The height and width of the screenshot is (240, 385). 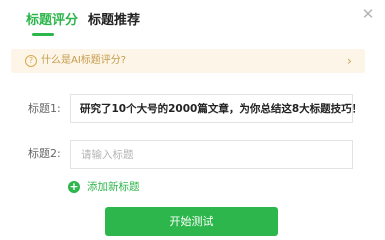 I want to click on title-1-field: 研究了10个大号的2000篇文章，为你总结这8大标题技巧！, so click(x=216, y=108).